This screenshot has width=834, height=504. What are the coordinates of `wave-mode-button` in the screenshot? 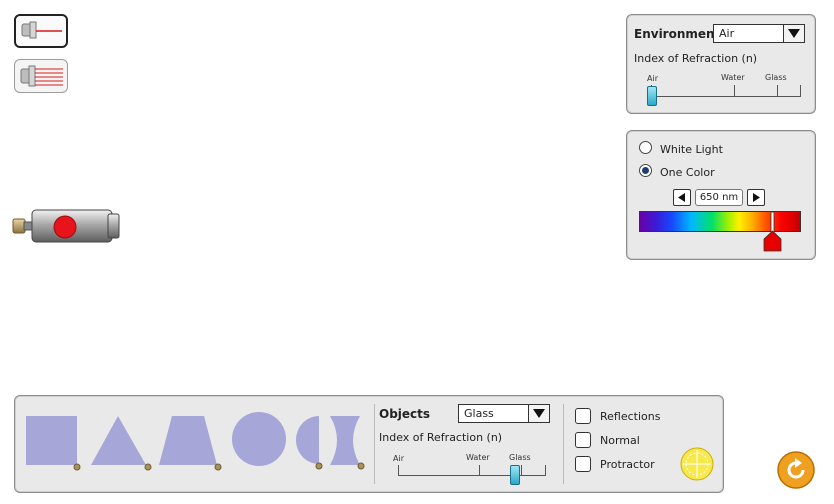 It's located at (41, 76).